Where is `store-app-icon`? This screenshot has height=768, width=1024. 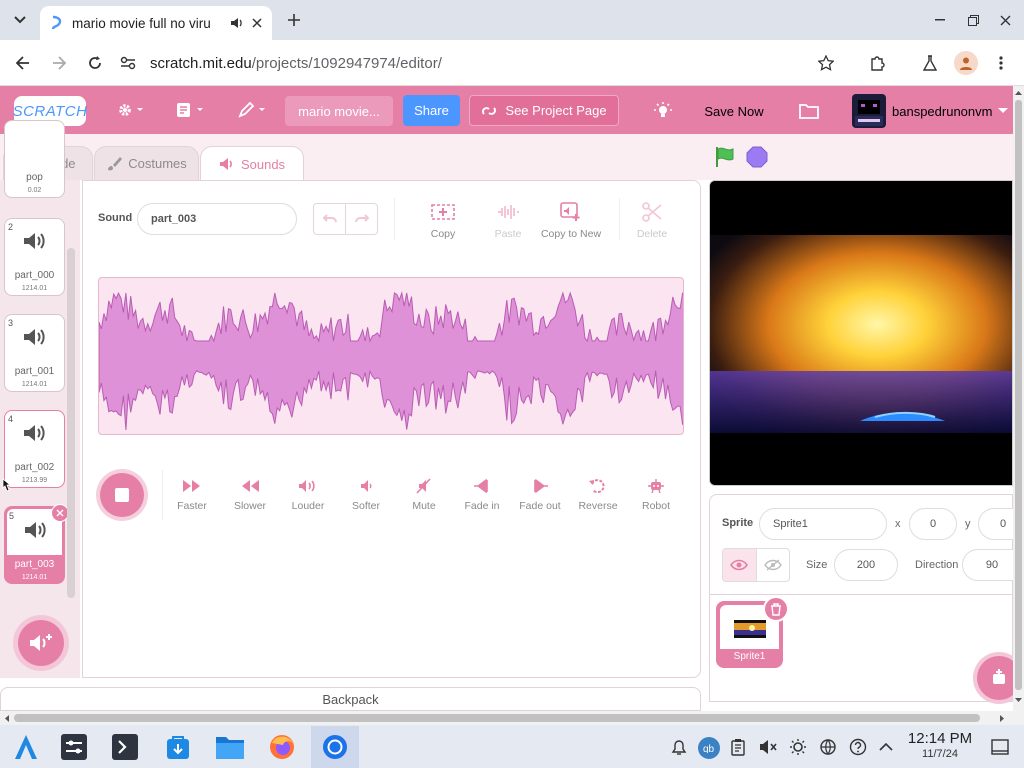
store-app-icon is located at coordinates (178, 747).